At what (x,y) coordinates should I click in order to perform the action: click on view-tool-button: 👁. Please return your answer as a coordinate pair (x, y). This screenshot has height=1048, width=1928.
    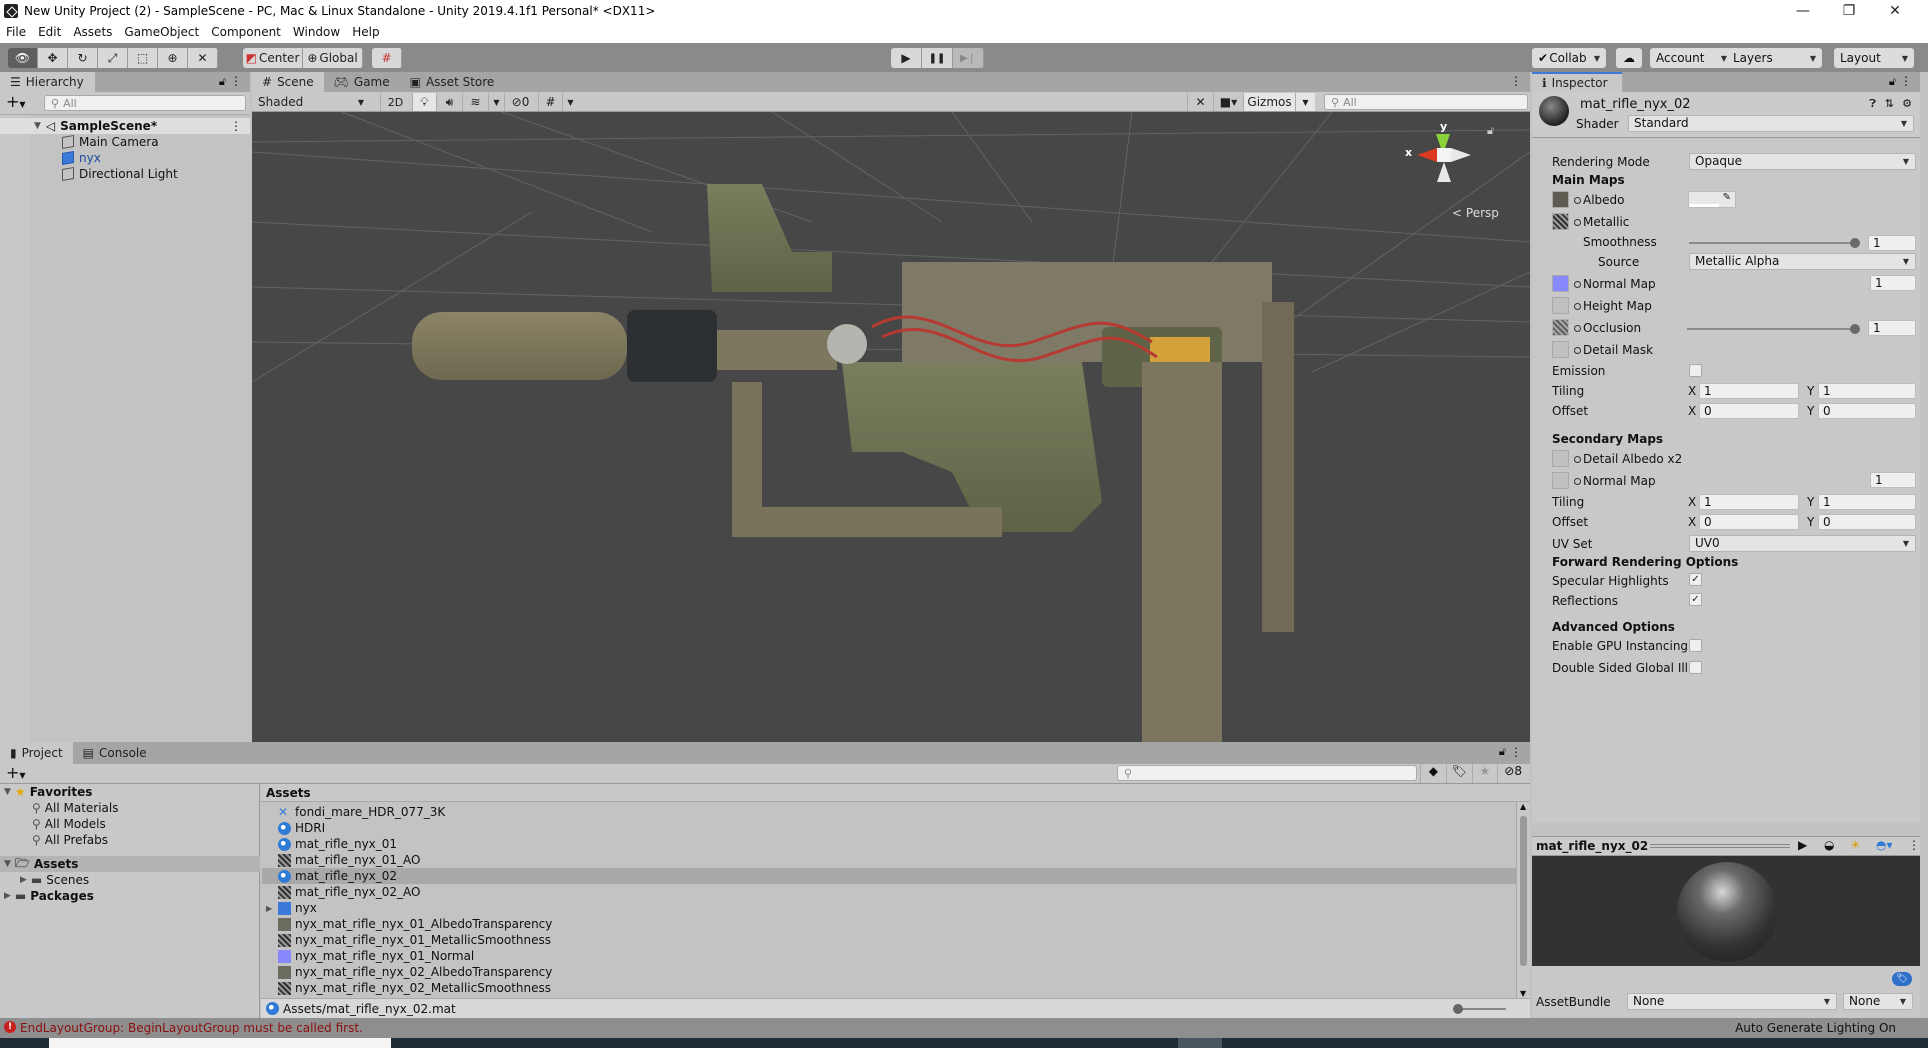
    Looking at the image, I should click on (23, 58).